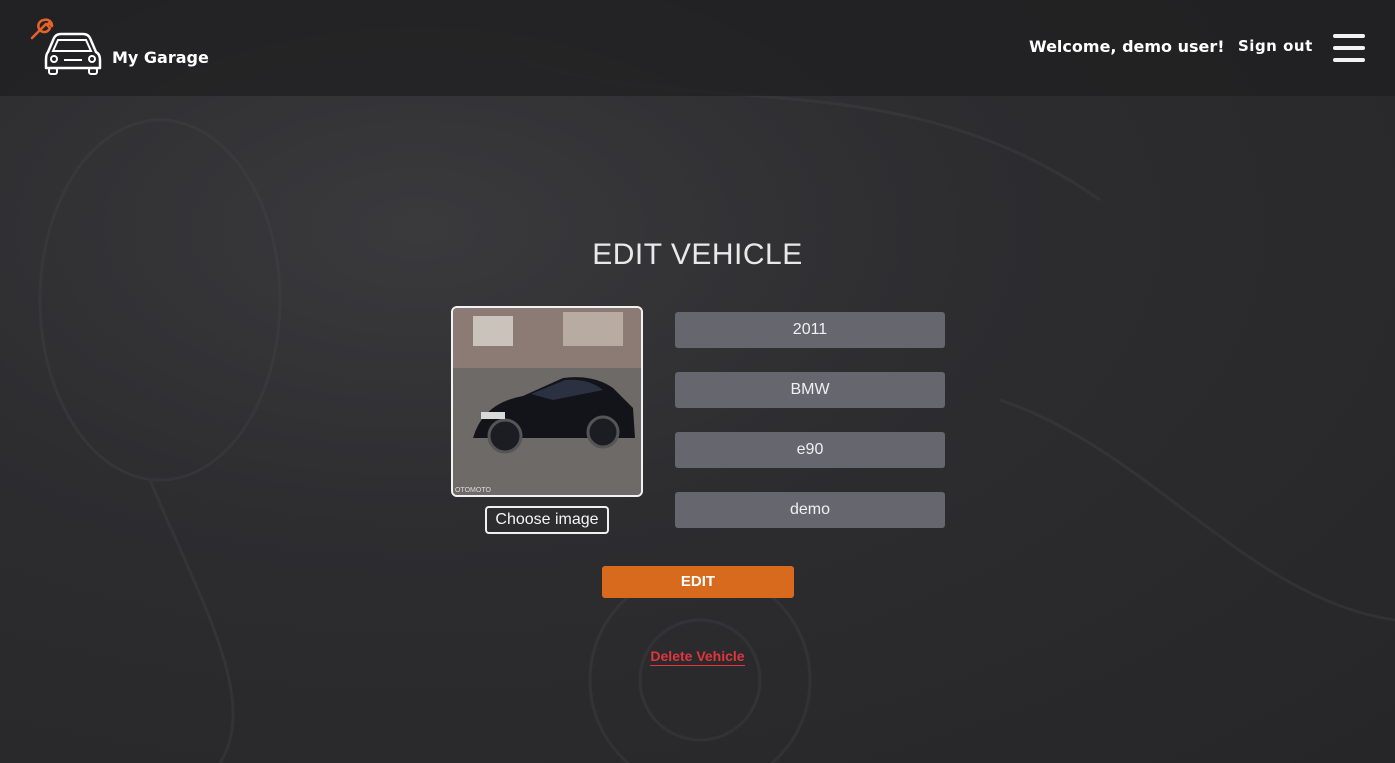 The height and width of the screenshot is (763, 1395). Describe the element at coordinates (810, 510) in the screenshot. I see `owner-field: demo` at that location.